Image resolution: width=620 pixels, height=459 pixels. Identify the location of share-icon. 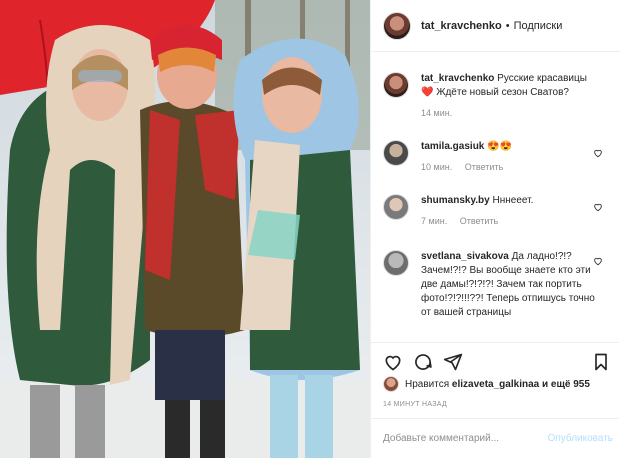
(453, 362).